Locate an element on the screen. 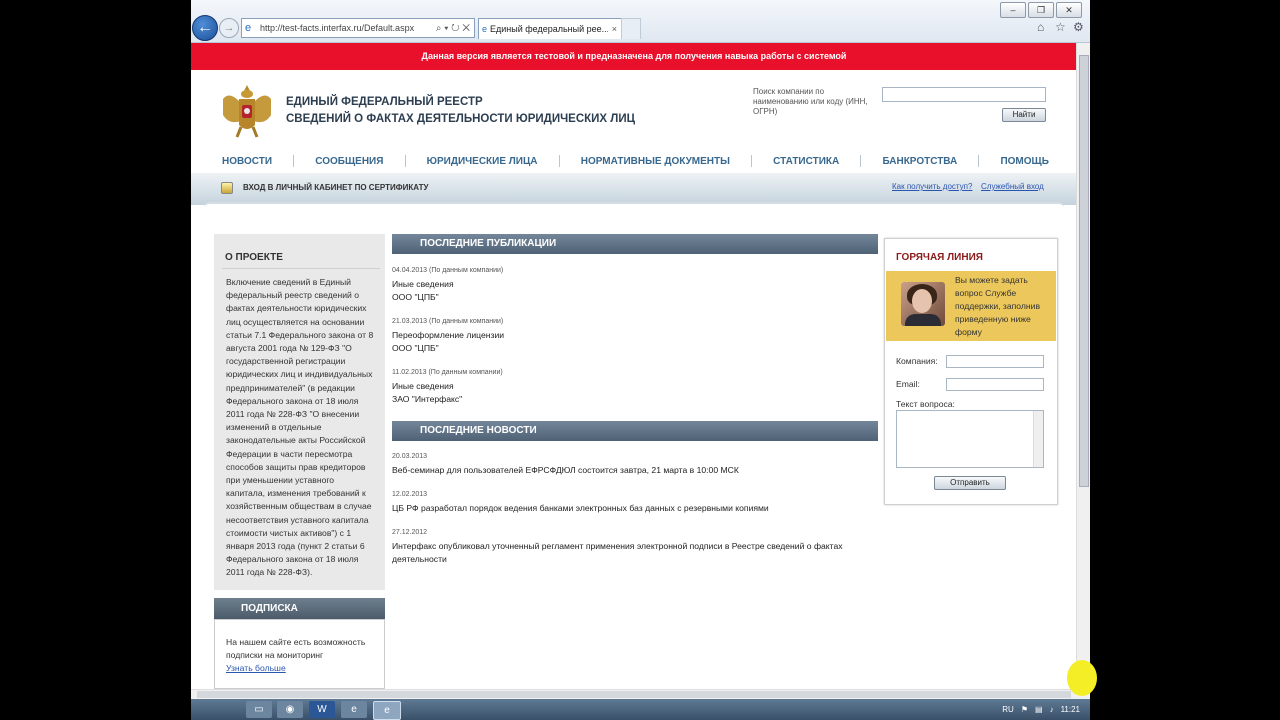  textarea-scrollbar is located at coordinates (1038, 439).